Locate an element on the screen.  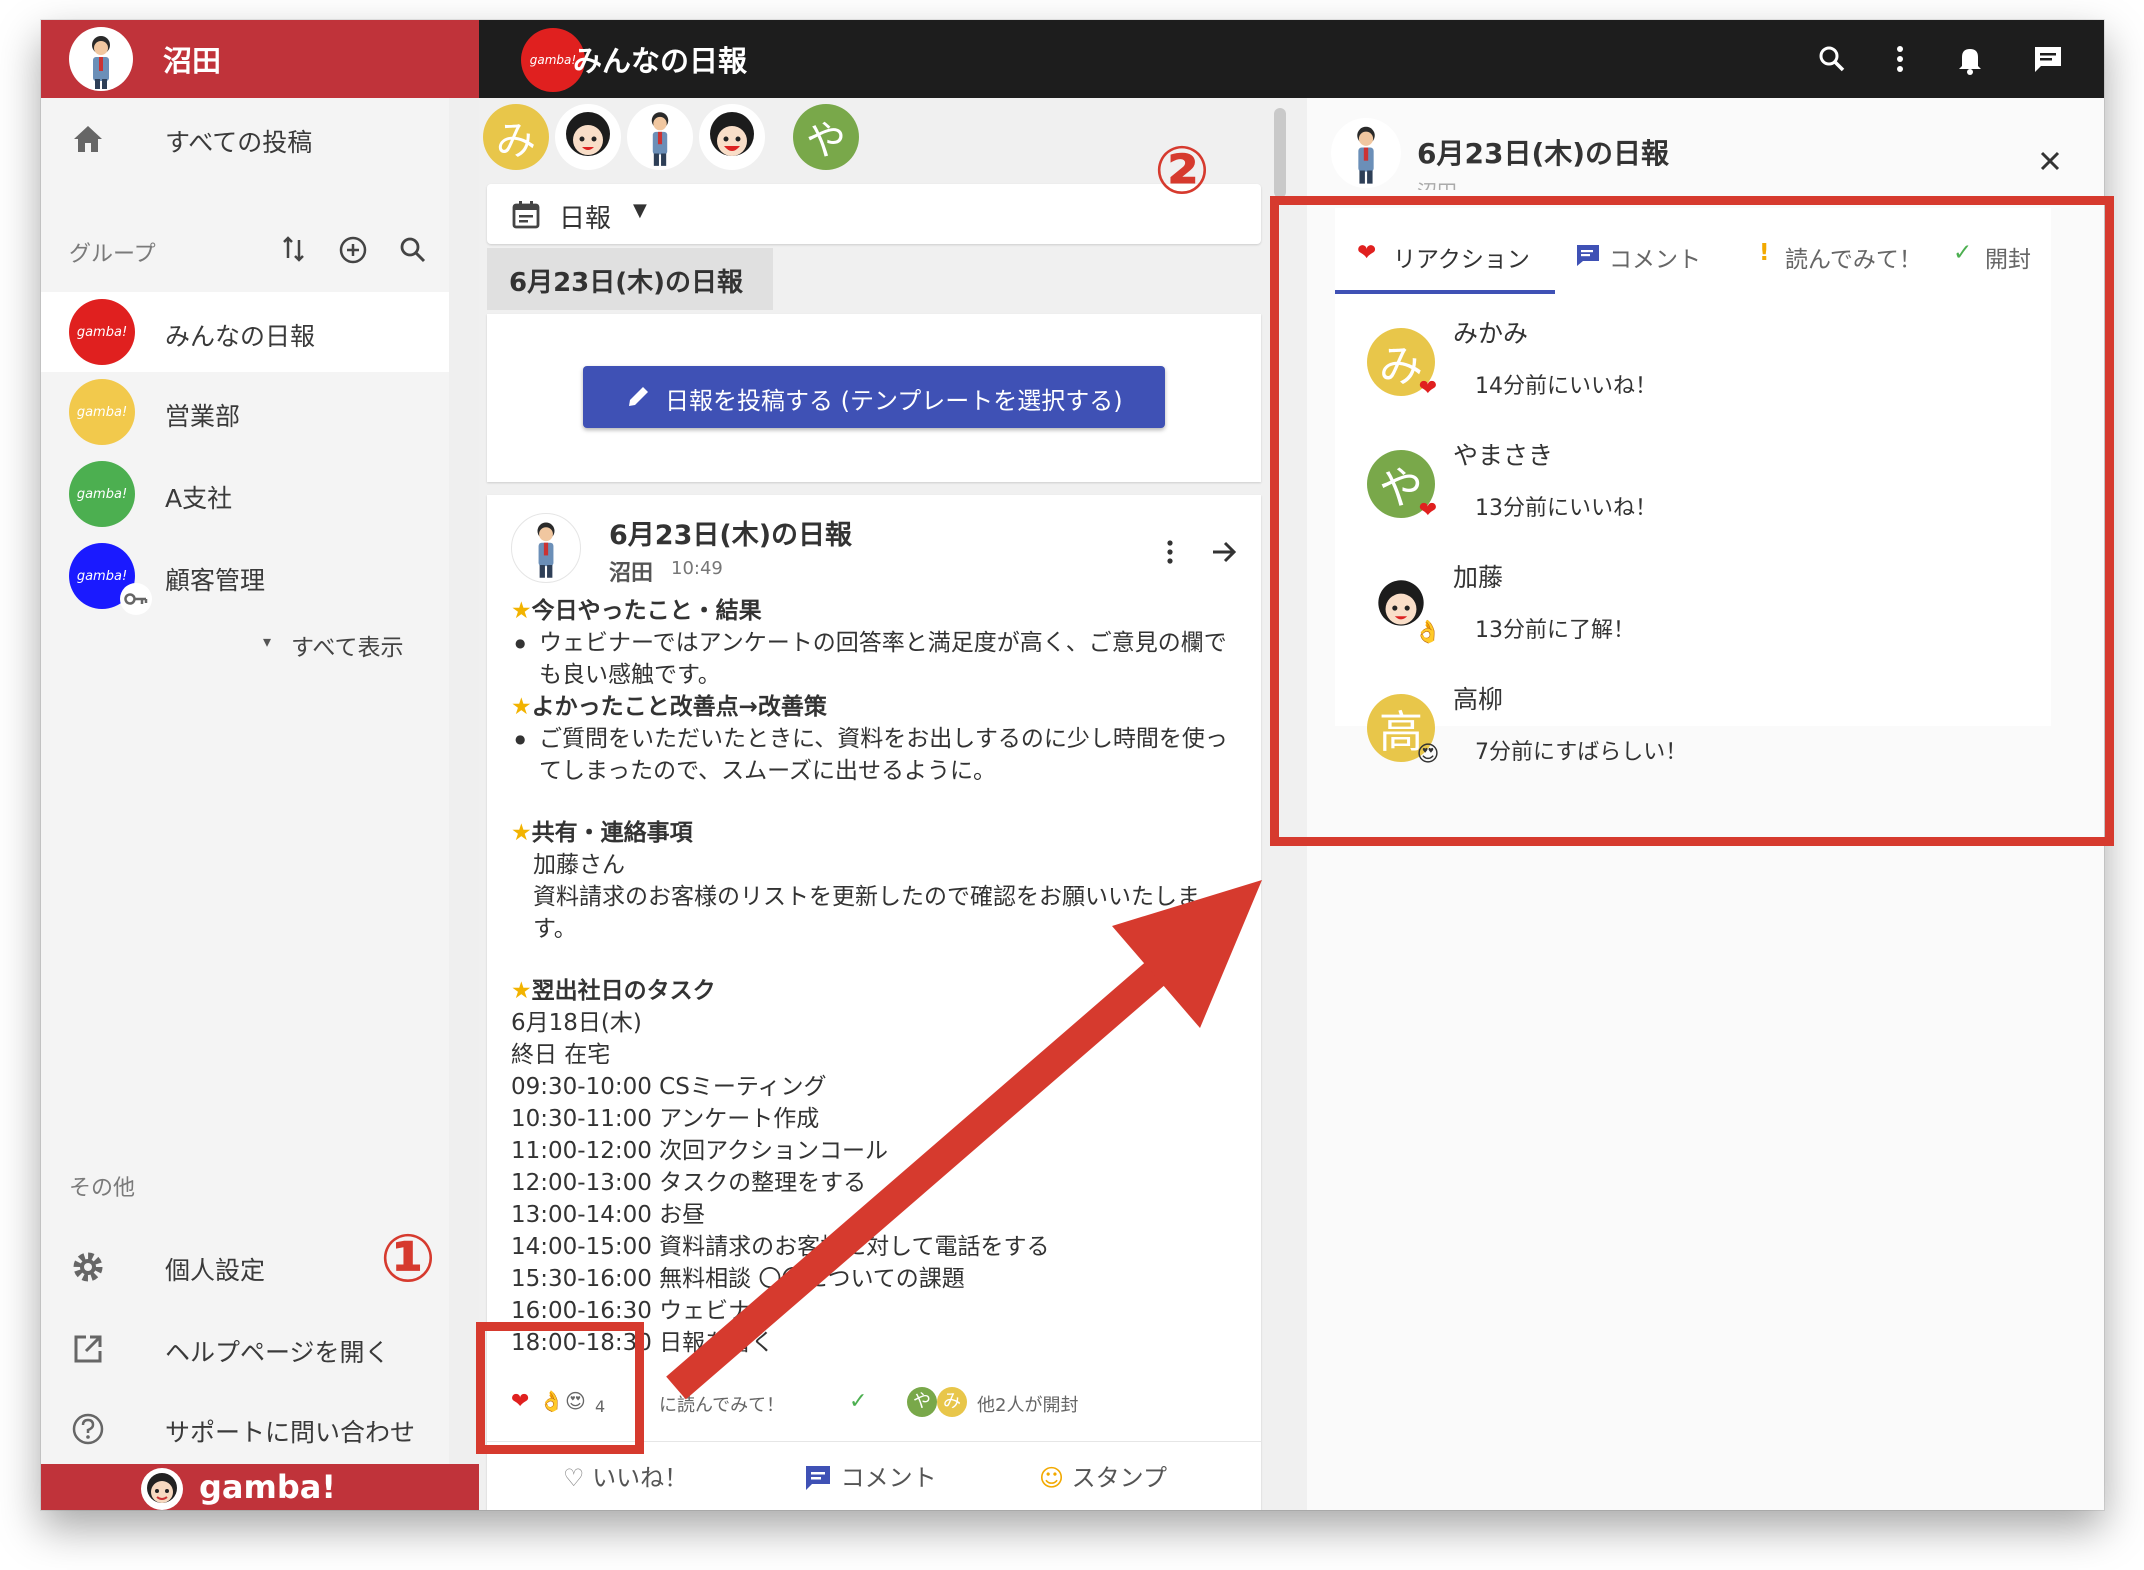
topbar-username: 沼田 is located at coordinates (192, 61).